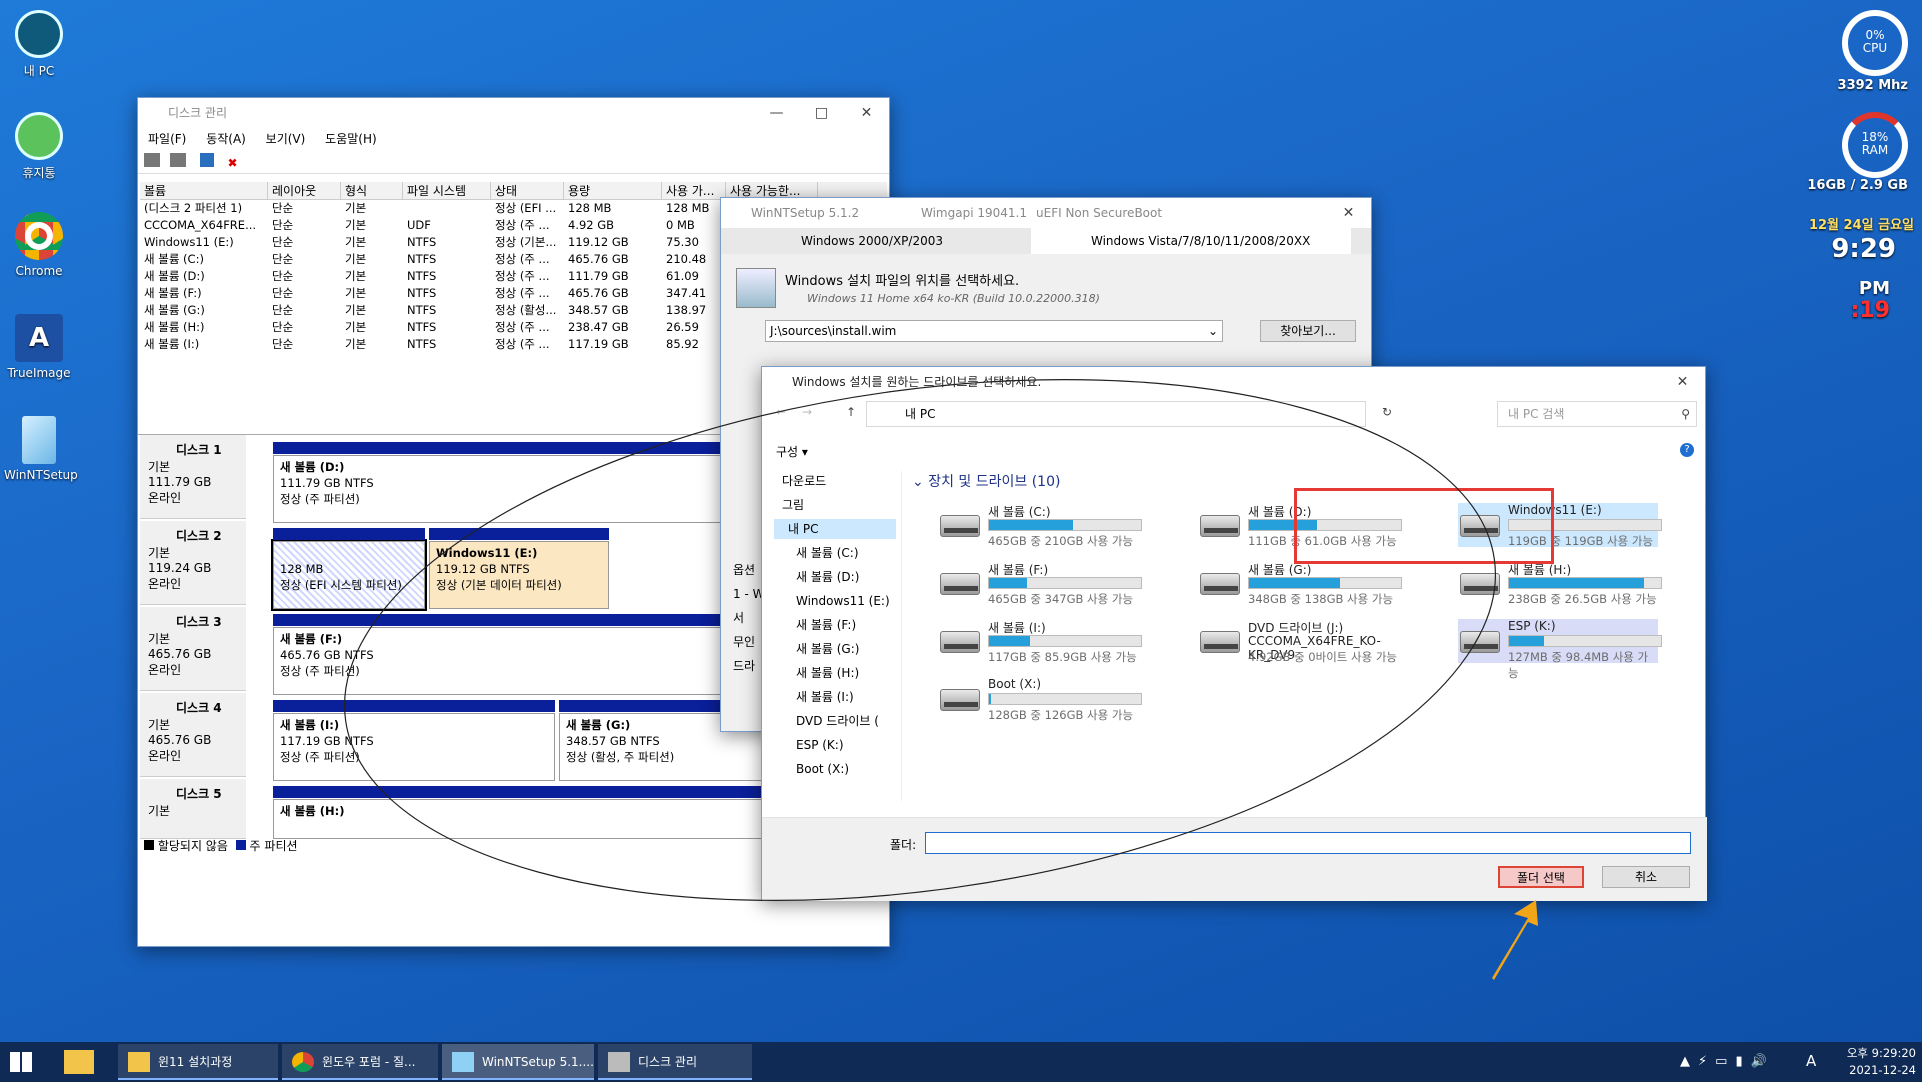 The width and height of the screenshot is (1922, 1082). Describe the element at coordinates (167, 139) in the screenshot. I see `menu-file: 파일(F)` at that location.